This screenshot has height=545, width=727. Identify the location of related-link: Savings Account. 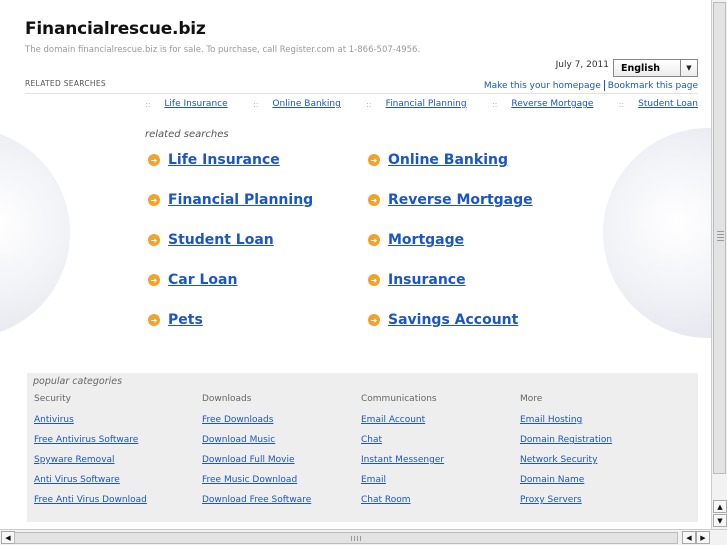
(453, 320).